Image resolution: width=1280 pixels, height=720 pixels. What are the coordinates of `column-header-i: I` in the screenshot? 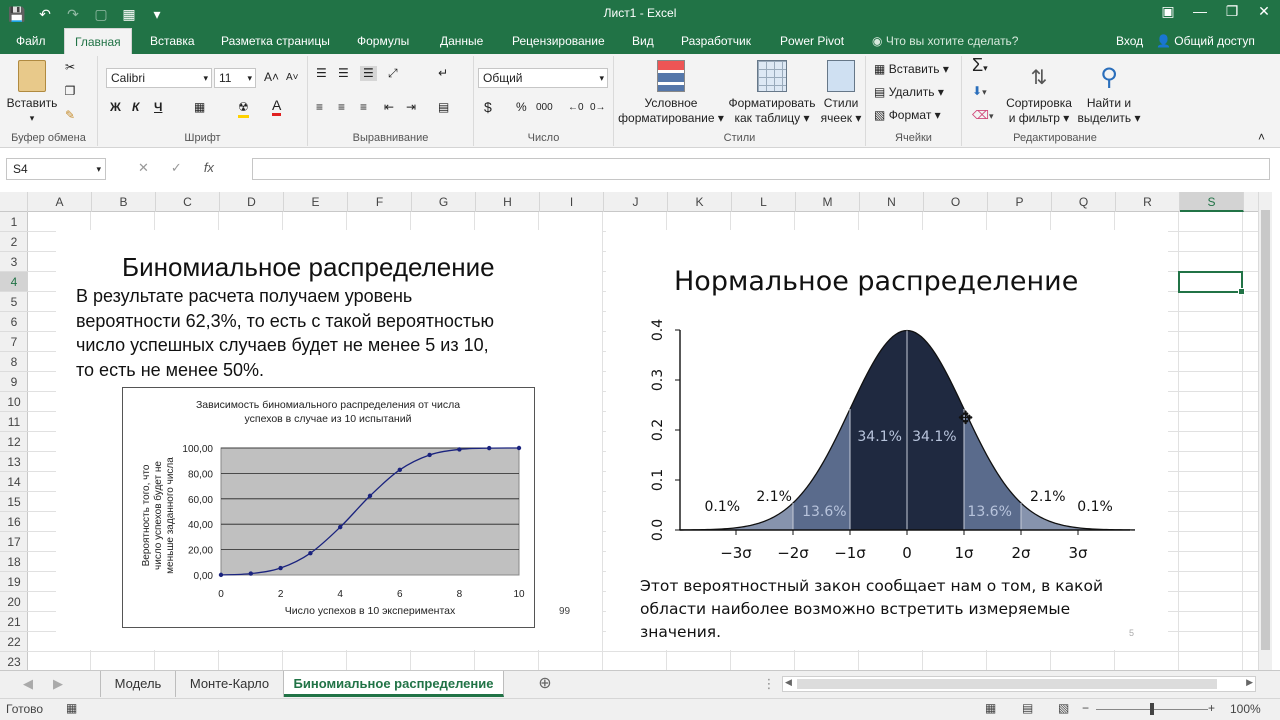 It's located at (572, 202).